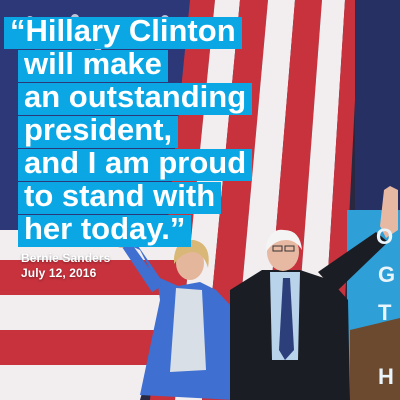 This screenshot has width=400, height=400. Describe the element at coordinates (385, 312) in the screenshot. I see `banner-letter: T` at that location.